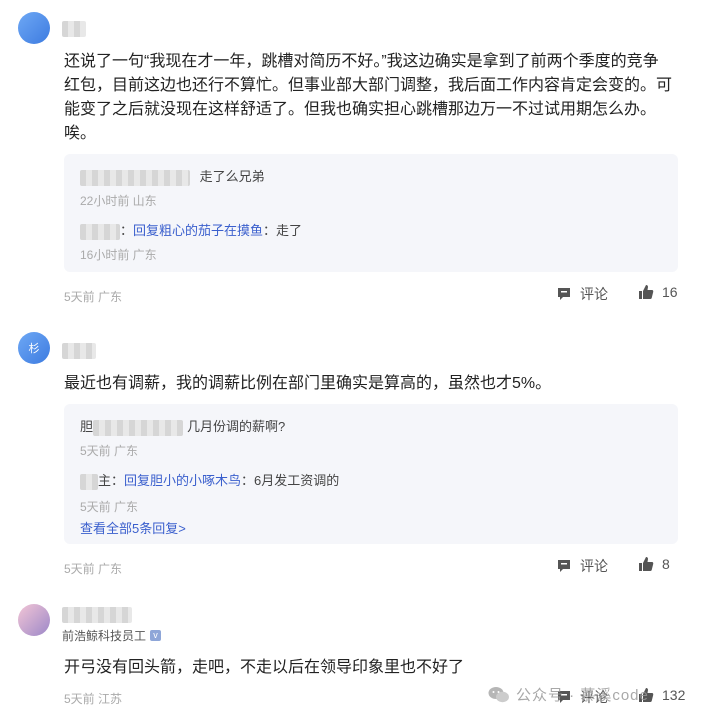 The height and width of the screenshot is (724, 713). What do you see at coordinates (236, 426) in the screenshot?
I see `reply-text: 几月份调的薪啊?` at bounding box center [236, 426].